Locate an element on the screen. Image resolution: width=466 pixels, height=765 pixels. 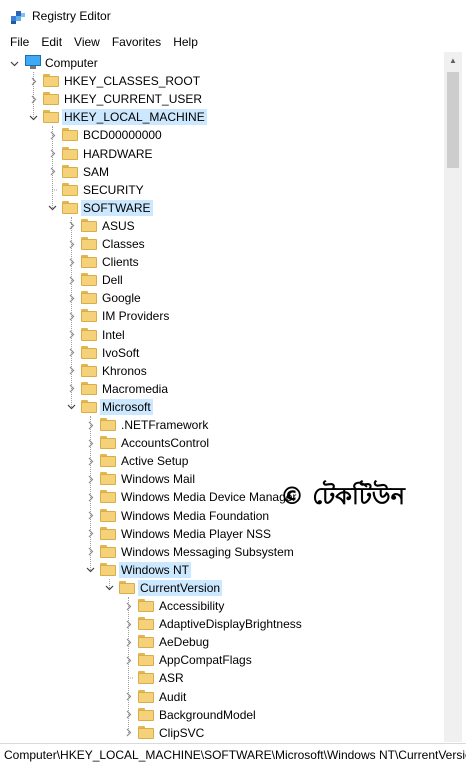
tree-node: ASUS is located at coordinates (224, 226).